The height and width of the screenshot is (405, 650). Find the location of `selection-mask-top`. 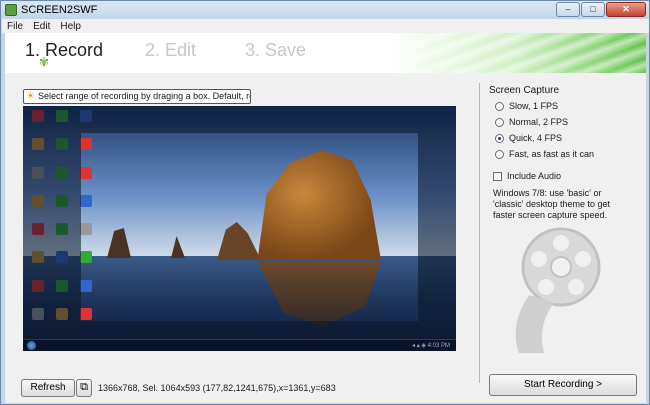

selection-mask-top is located at coordinates (268, 119).